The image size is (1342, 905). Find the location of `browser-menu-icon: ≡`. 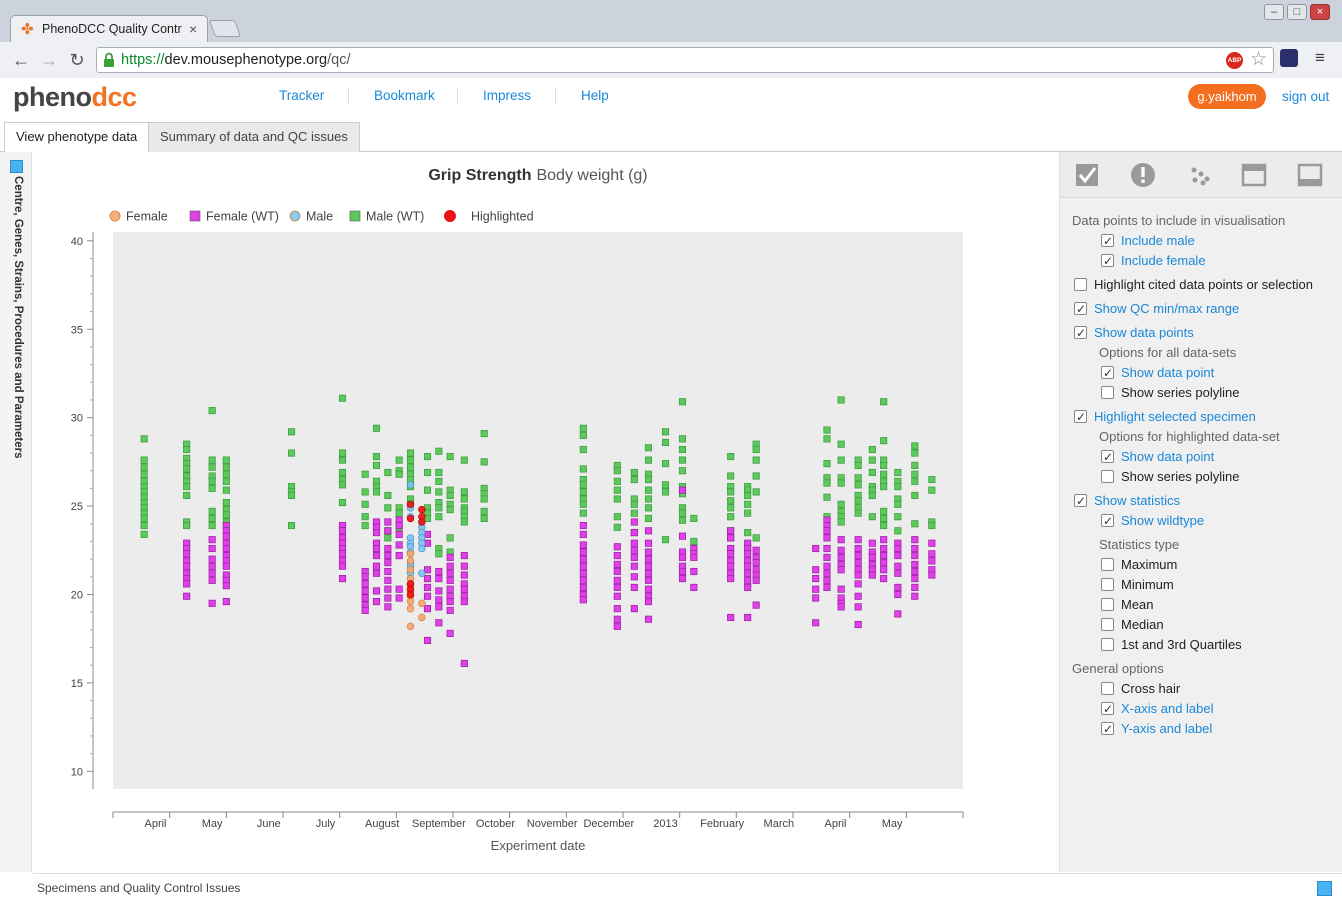

browser-menu-icon: ≡ is located at coordinates (1320, 58).